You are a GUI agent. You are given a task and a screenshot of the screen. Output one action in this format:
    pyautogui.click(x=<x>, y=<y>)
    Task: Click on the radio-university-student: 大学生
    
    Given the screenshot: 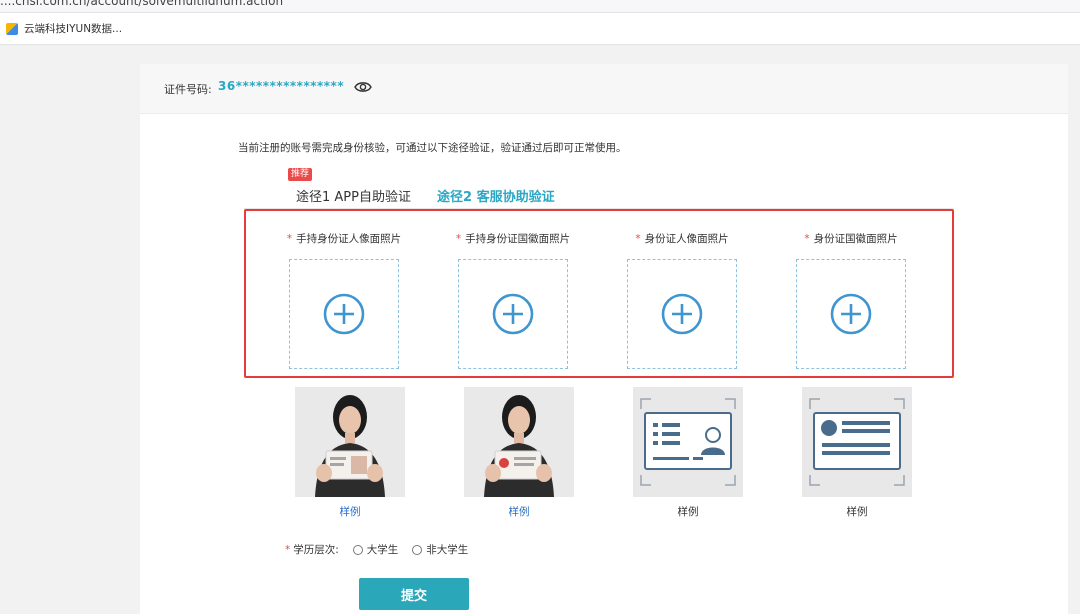 What is the action you would take?
    pyautogui.click(x=375, y=549)
    